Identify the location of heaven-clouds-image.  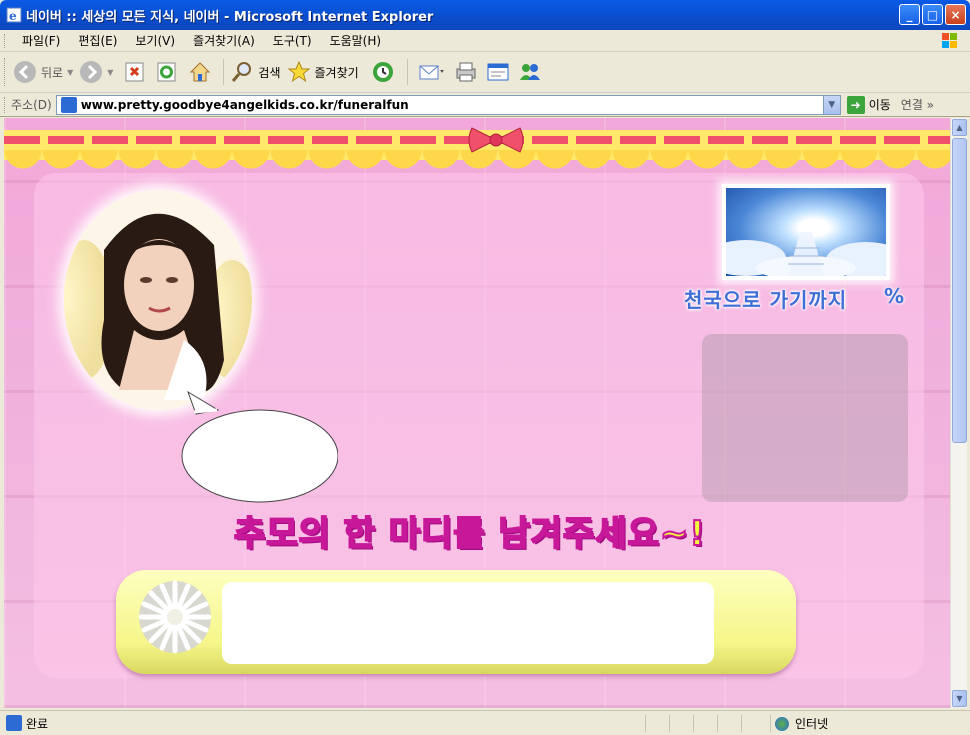
(806, 254).